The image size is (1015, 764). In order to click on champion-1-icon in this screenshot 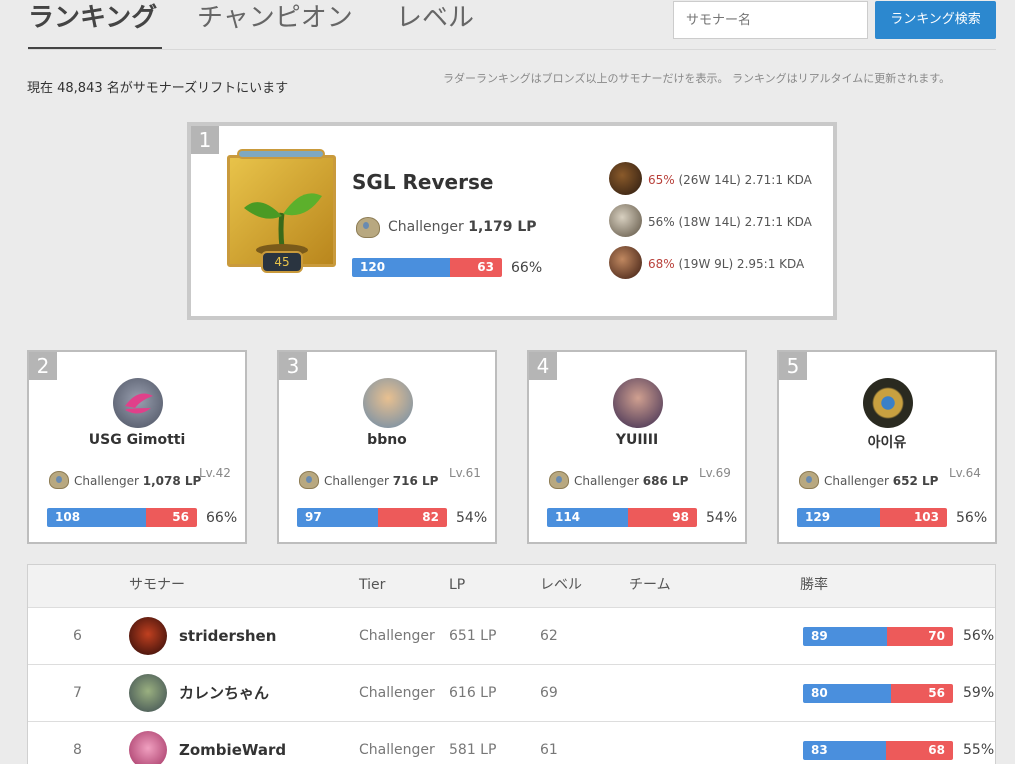, I will do `click(625, 178)`.